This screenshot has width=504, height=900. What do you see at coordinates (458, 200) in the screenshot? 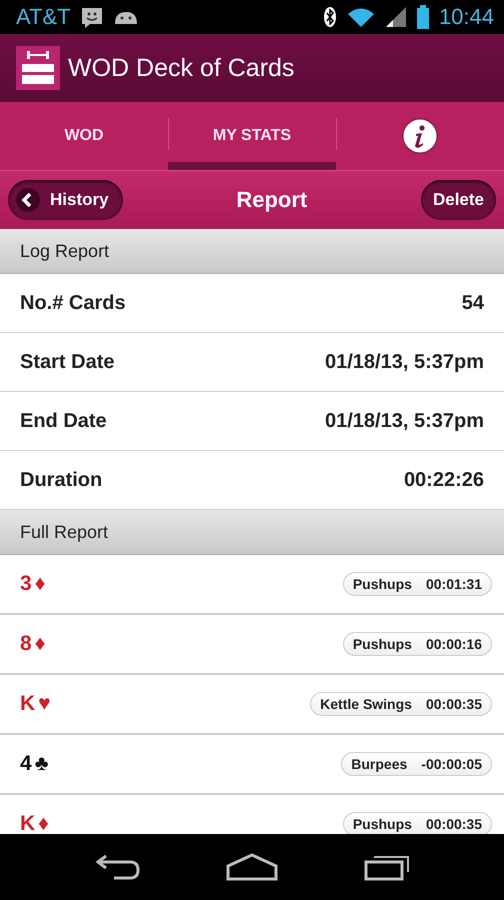
I see `delete-button: Delete` at bounding box center [458, 200].